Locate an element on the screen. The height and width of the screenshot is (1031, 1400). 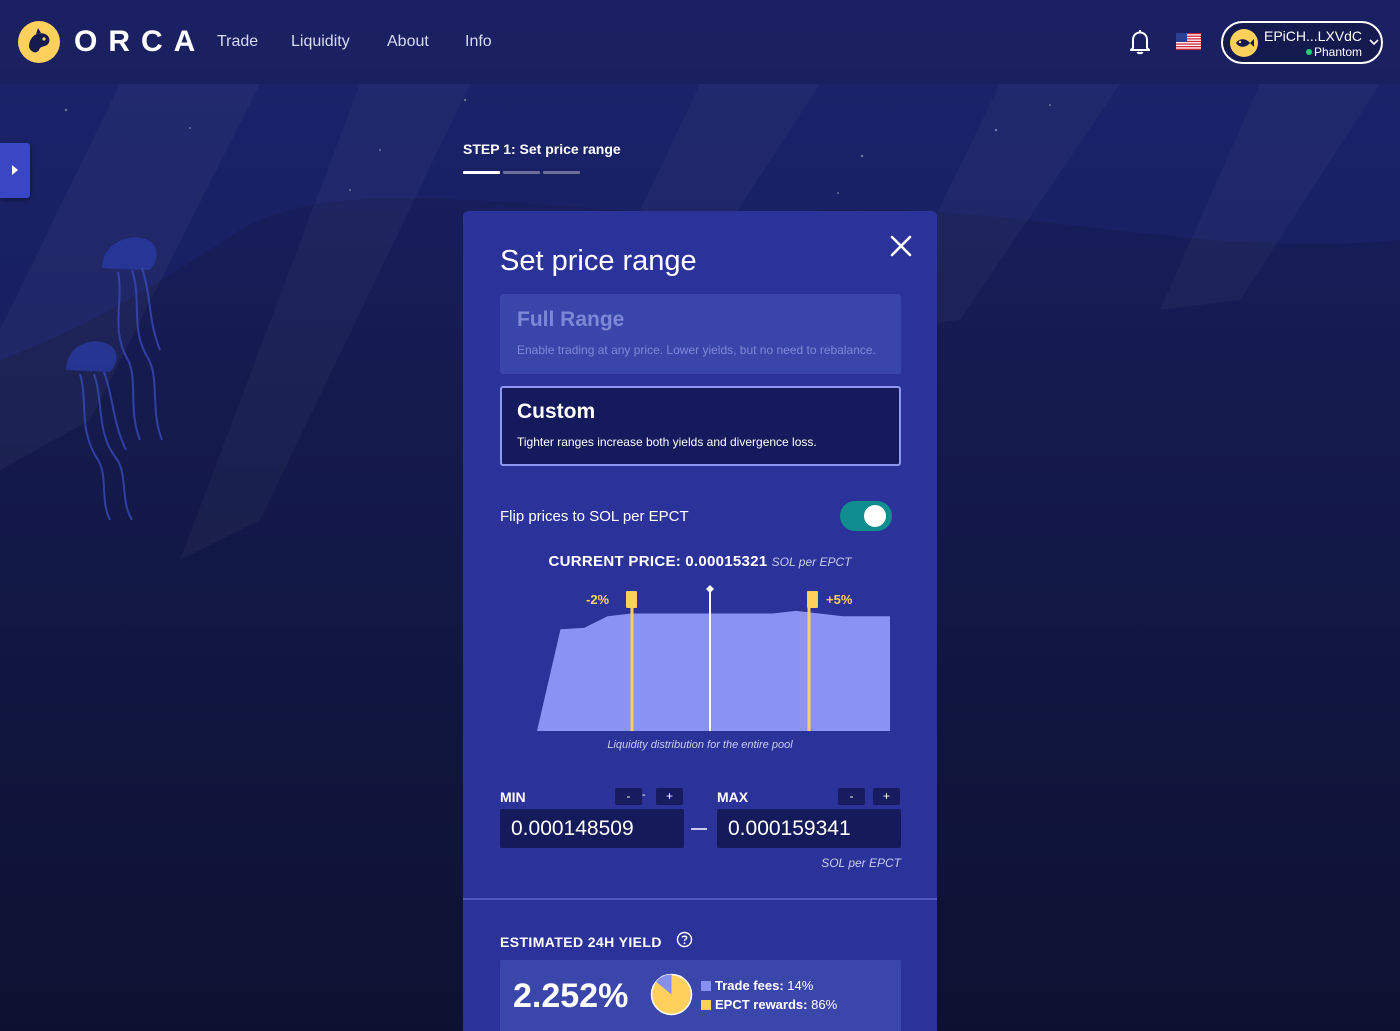
rewards-label: EPCT rewards: is located at coordinates (761, 1004).